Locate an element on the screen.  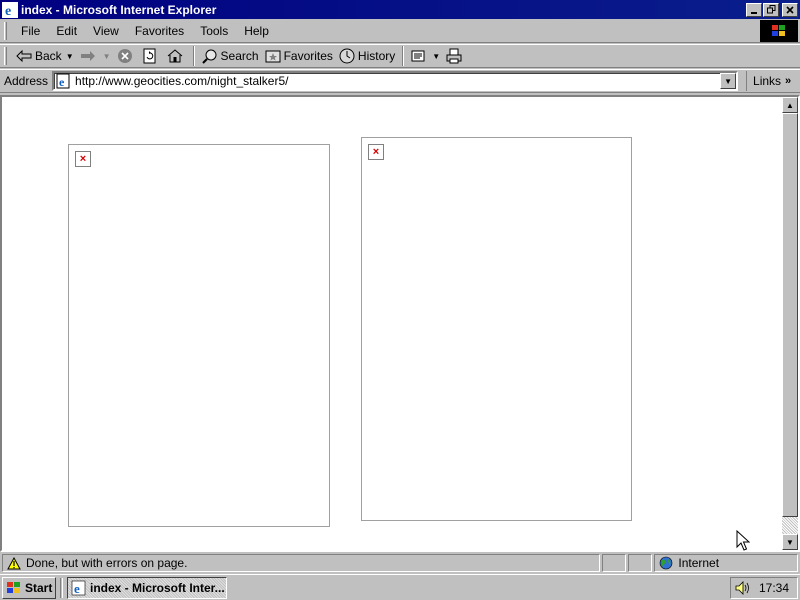
mouse-cursor-icon is located at coordinates (743, 540).